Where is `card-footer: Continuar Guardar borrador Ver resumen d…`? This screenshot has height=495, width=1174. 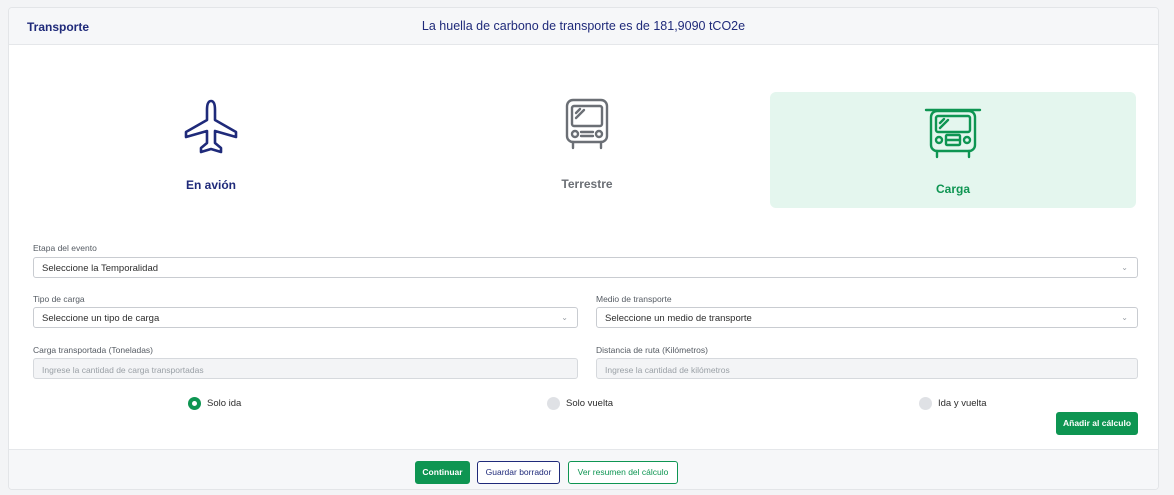
card-footer: Continuar Guardar borrador Ver resumen d… is located at coordinates (583, 469).